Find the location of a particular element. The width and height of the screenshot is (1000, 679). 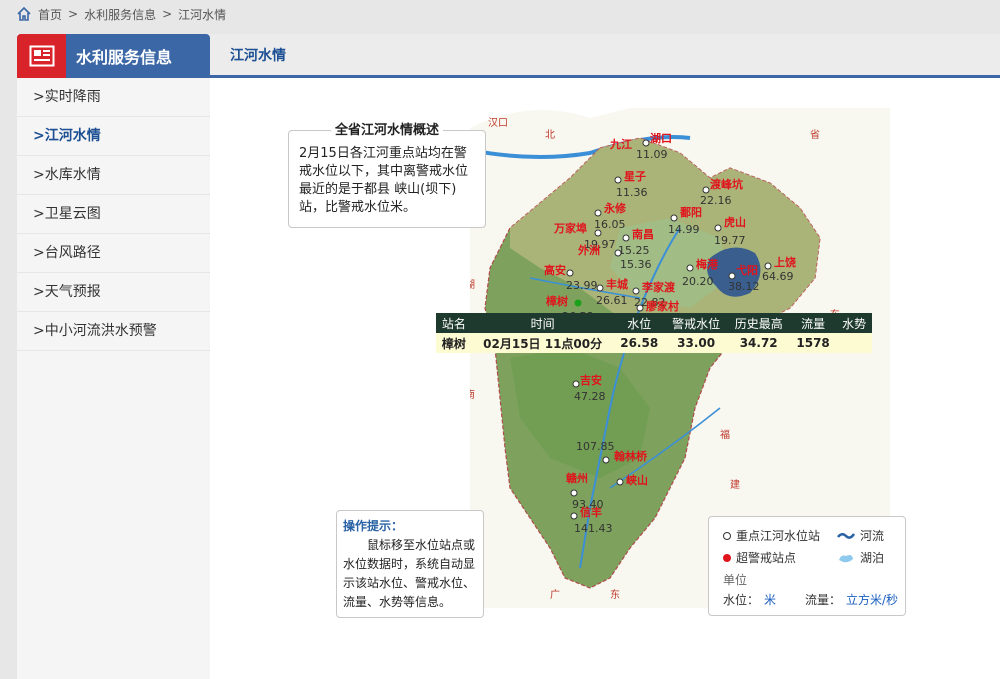

svg-text: 梅港 is located at coordinates (707, 264).